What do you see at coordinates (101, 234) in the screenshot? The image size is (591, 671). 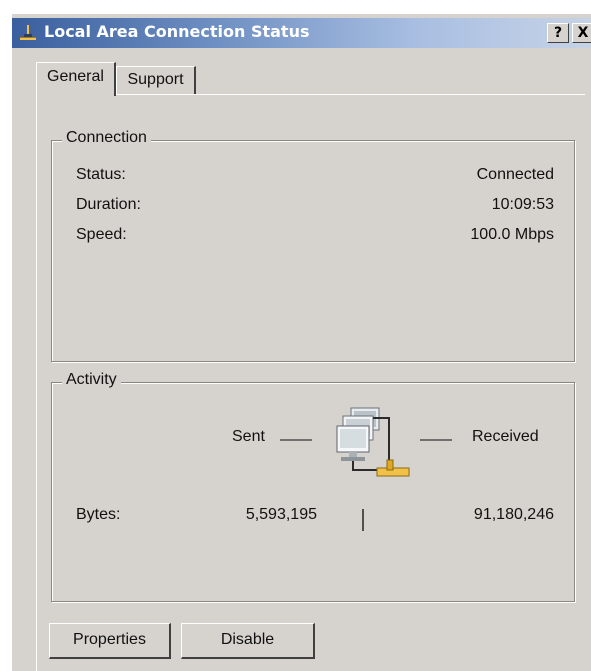 I see `speed-label: Speed:` at bounding box center [101, 234].